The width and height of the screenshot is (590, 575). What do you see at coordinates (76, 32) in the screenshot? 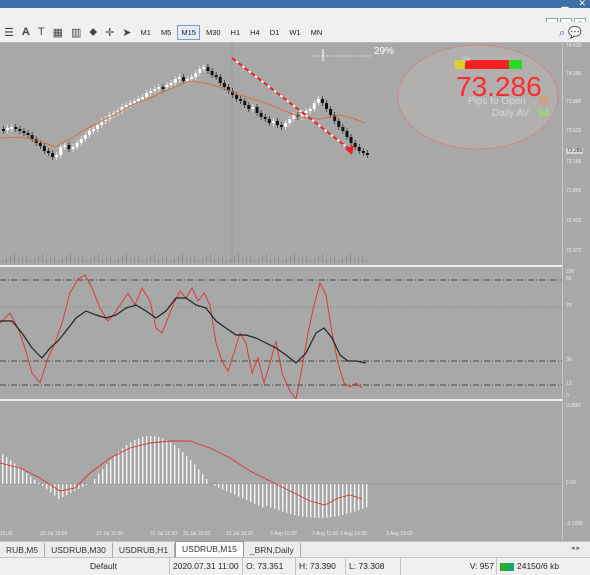
I see `grid-icon: ▥` at bounding box center [76, 32].